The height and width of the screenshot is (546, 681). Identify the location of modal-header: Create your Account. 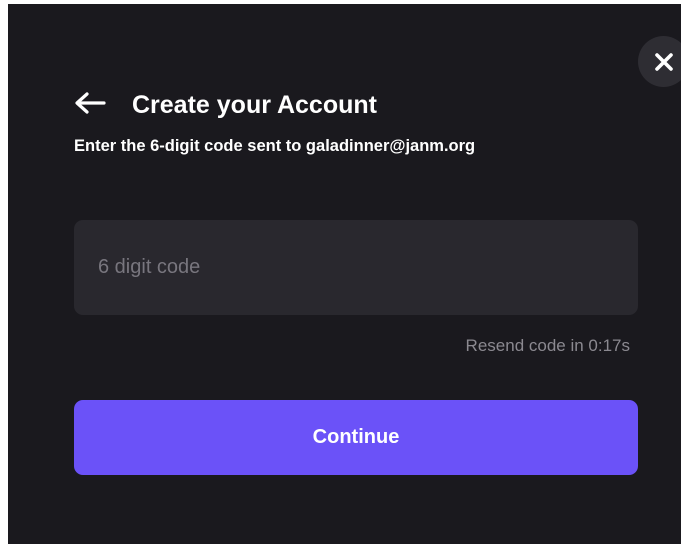
(225, 105).